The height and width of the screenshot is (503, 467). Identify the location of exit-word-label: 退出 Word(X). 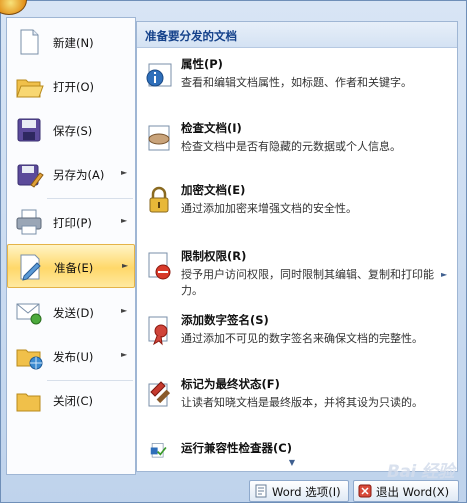
(413, 492).